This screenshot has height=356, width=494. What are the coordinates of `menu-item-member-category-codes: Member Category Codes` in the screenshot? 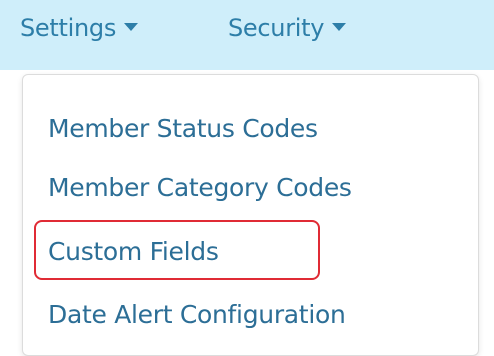 It's located at (200, 187).